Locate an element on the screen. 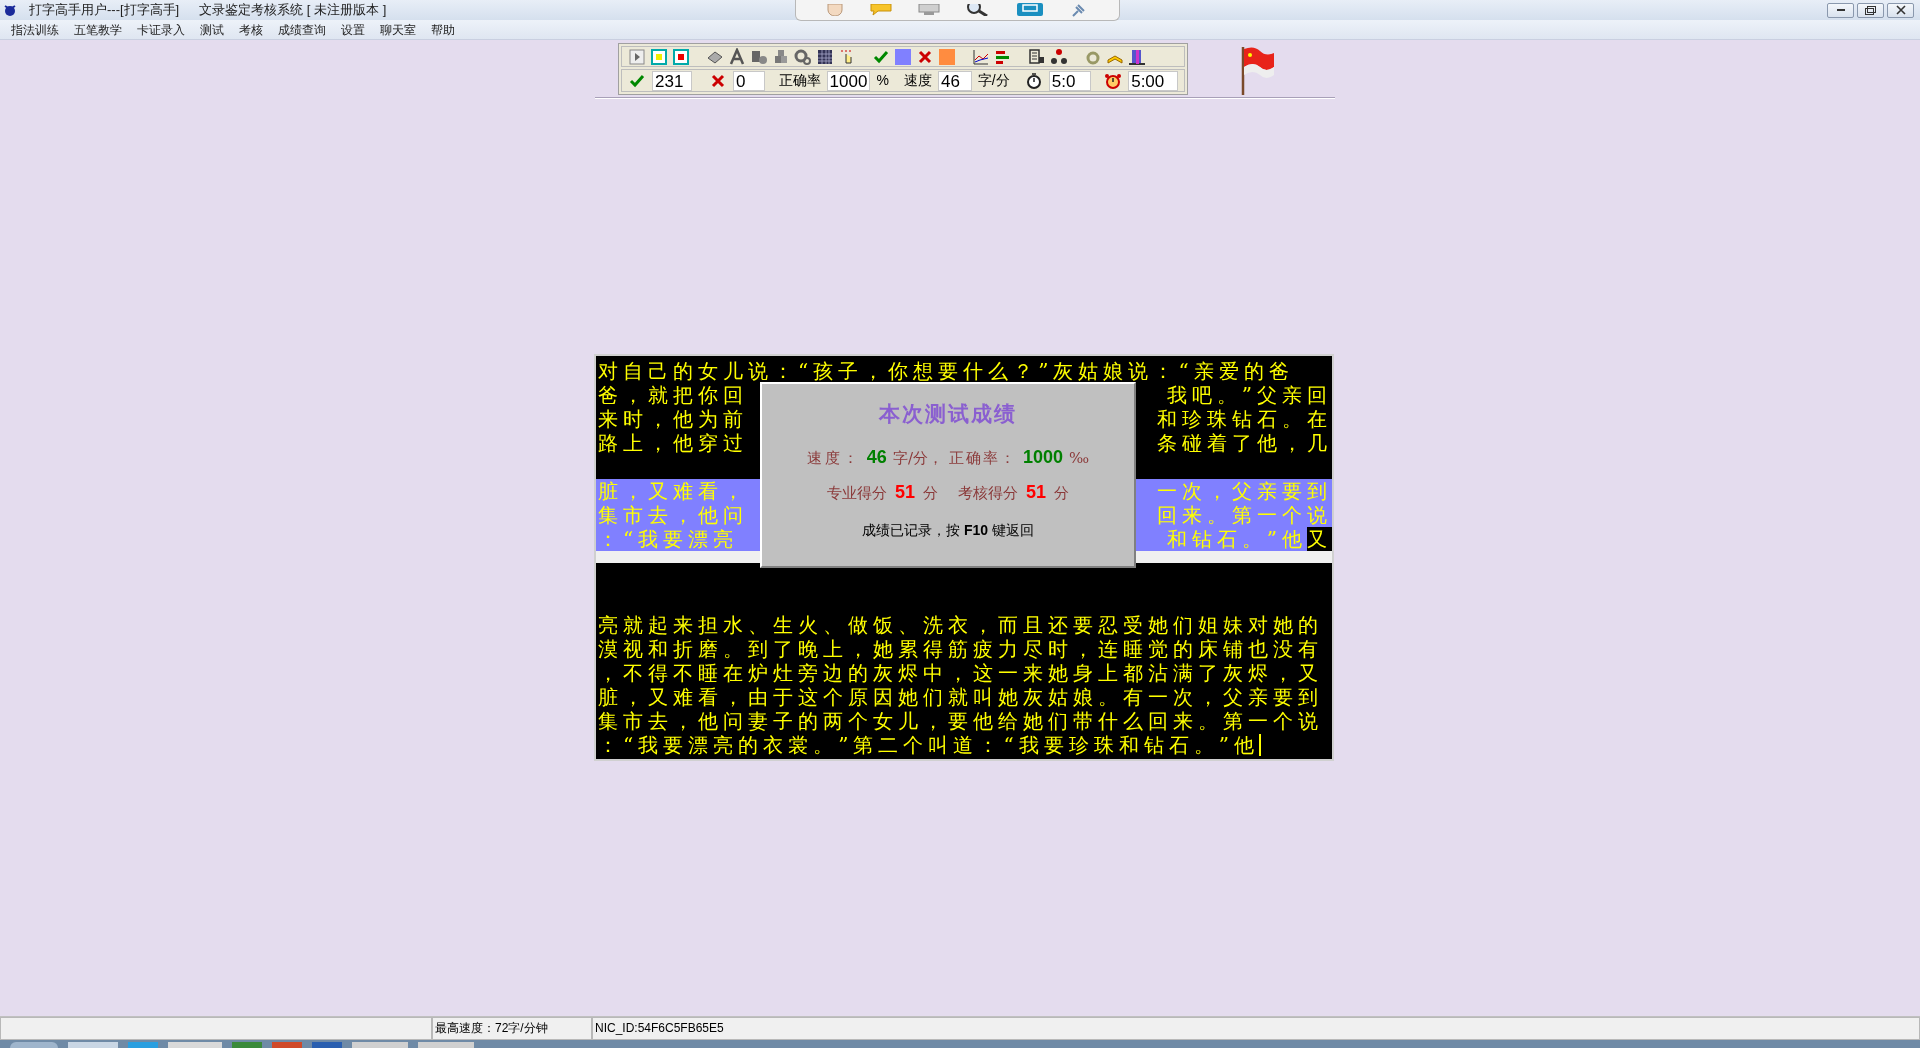  value-field: 5:00 is located at coordinates (1153, 80).